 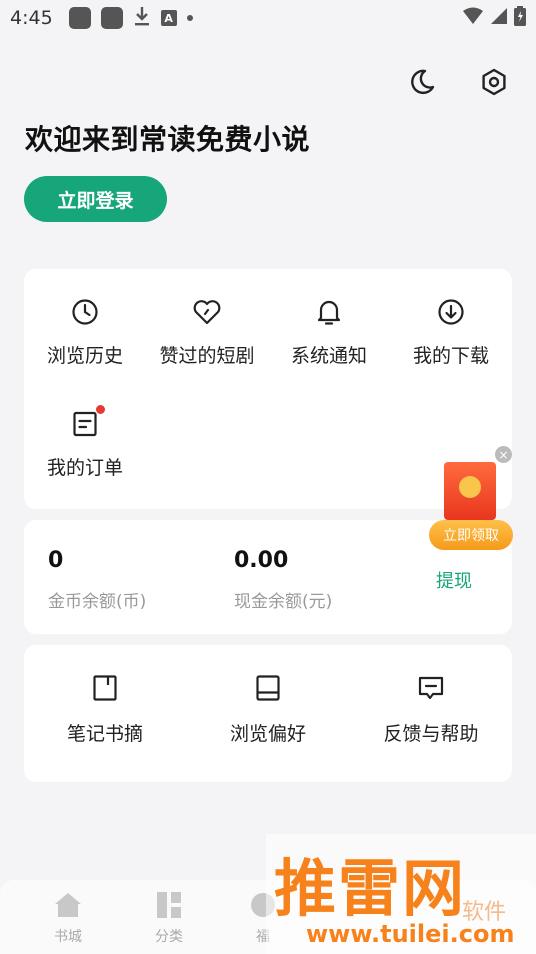 I want to click on withdraw-link: 提现, so click(x=454, y=580).